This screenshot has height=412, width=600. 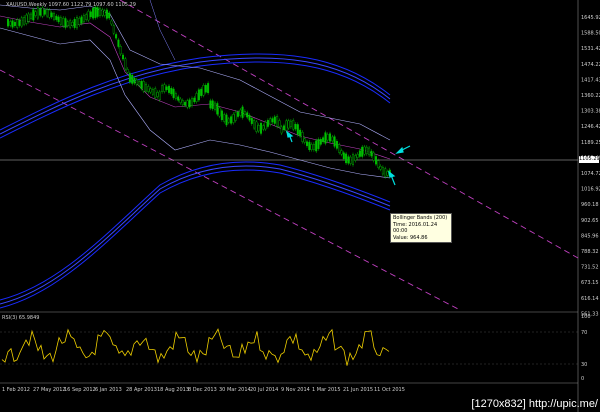 I want to click on price-axis-label: 845.96, so click(x=590, y=236).